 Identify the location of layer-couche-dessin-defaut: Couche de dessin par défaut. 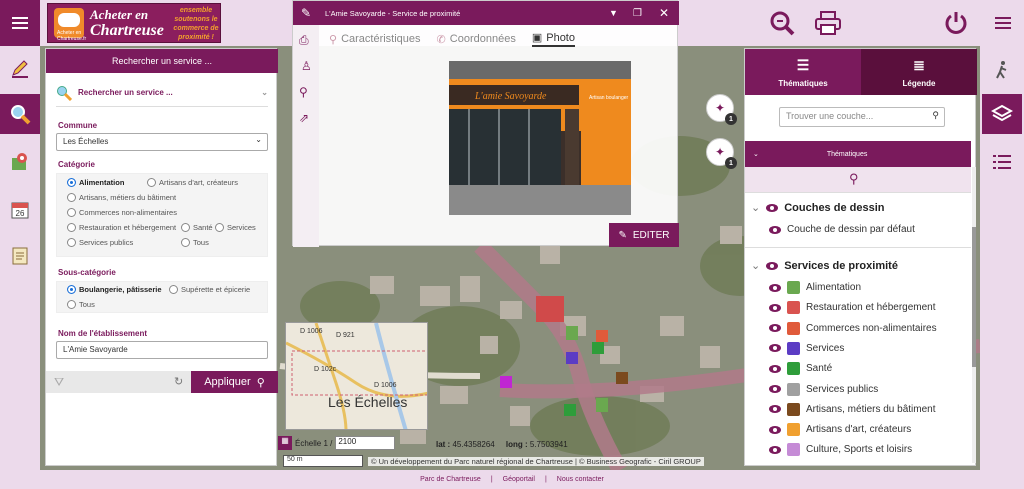
(842, 229).